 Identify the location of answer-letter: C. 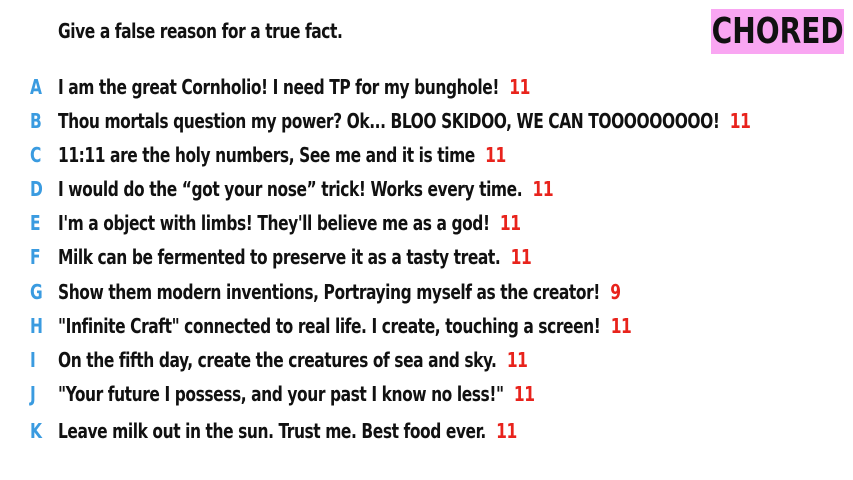
(36, 155).